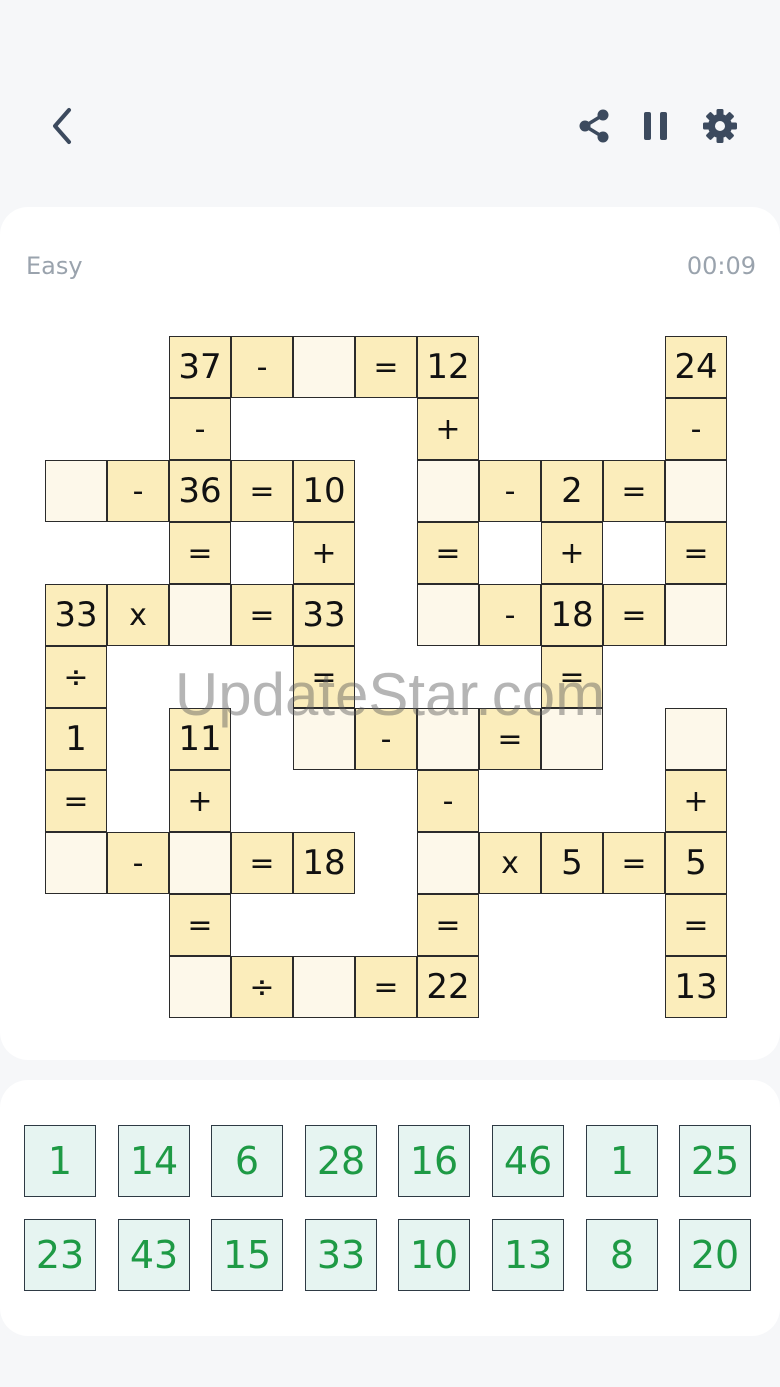  I want to click on number-tile: 13, so click(528, 1255).